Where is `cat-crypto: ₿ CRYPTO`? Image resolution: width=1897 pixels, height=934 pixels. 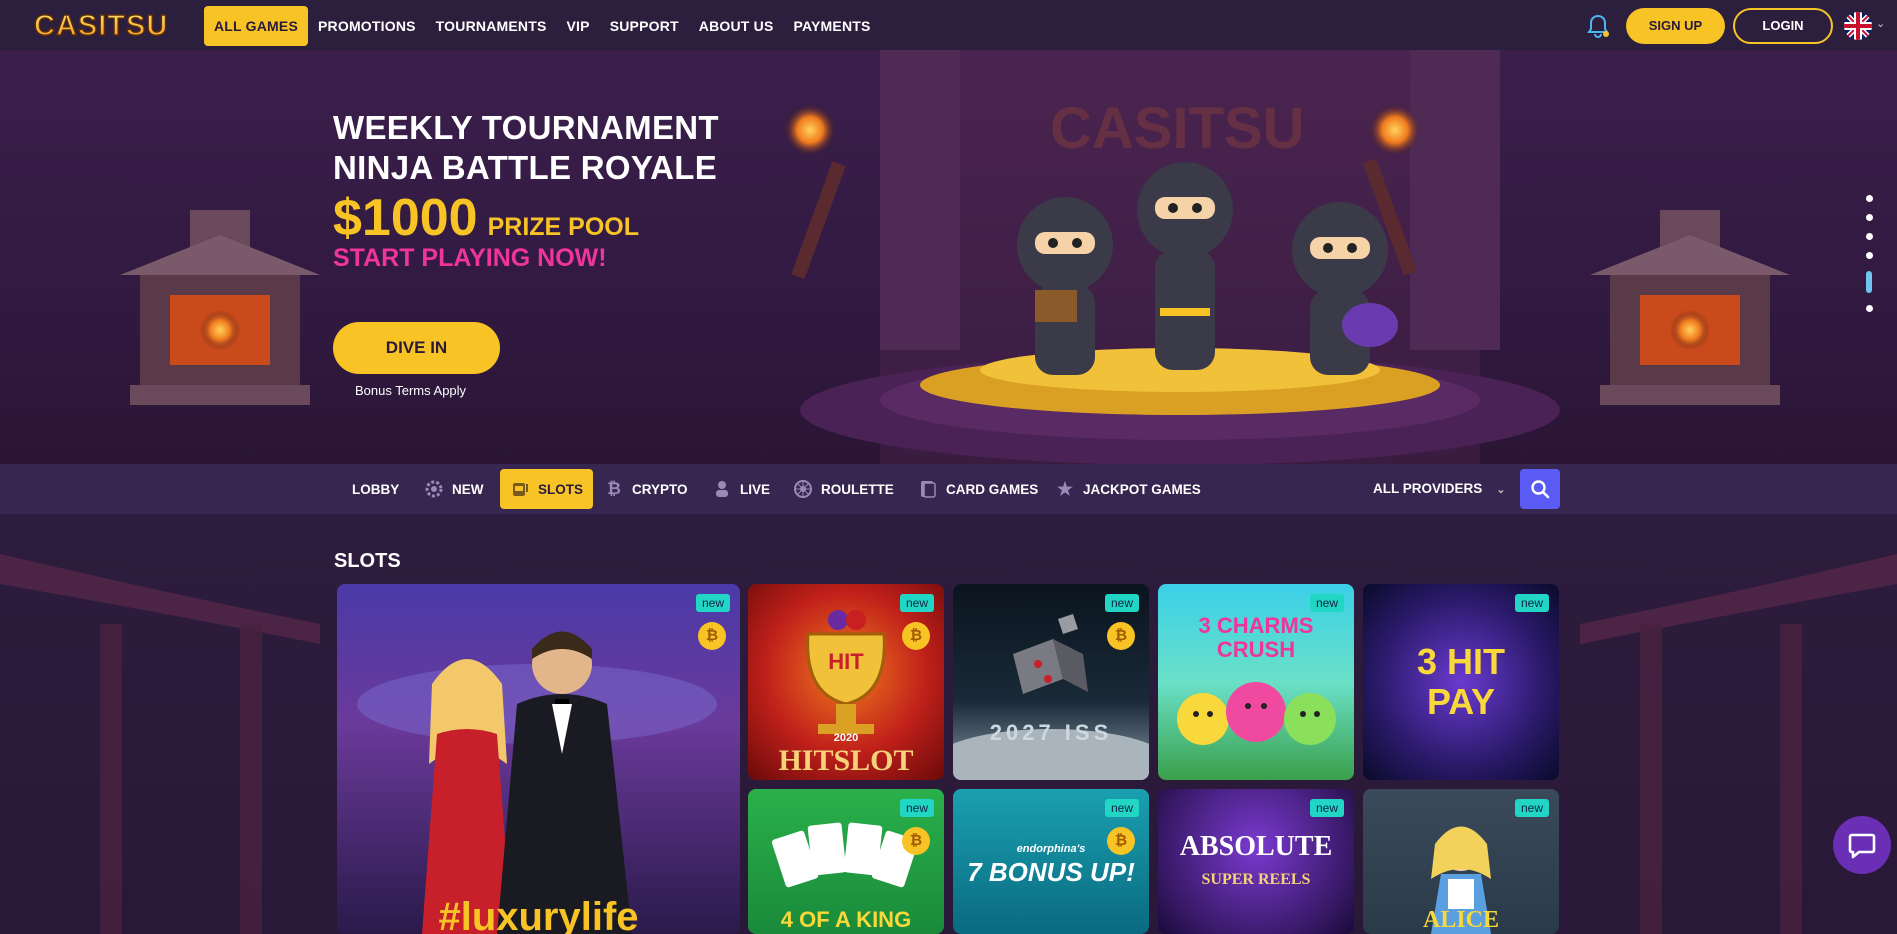
cat-crypto: ₿ CRYPTO is located at coordinates (646, 489).